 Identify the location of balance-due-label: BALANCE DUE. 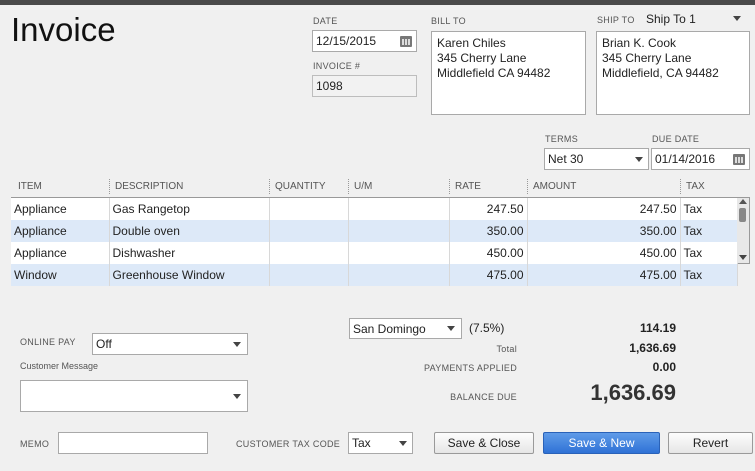
(483, 397).